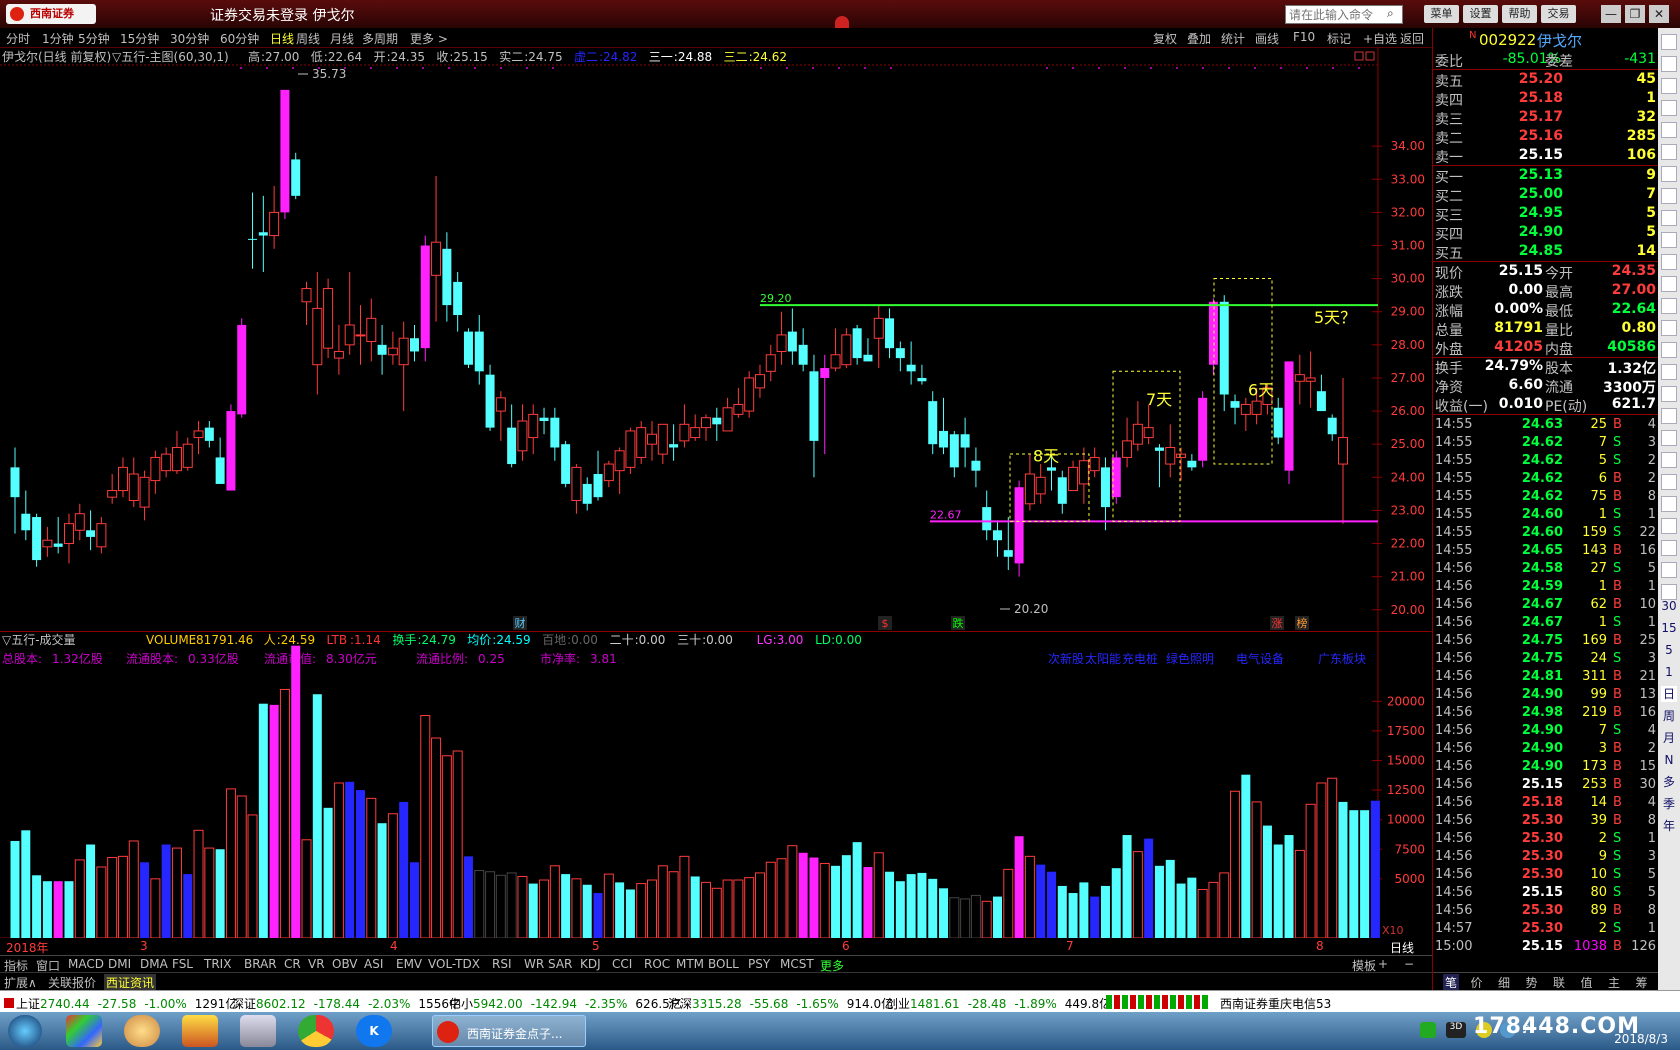 This screenshot has width=1680, height=1050. What do you see at coordinates (1669, 504) in the screenshot?
I see `tool-pen-icon` at bounding box center [1669, 504].